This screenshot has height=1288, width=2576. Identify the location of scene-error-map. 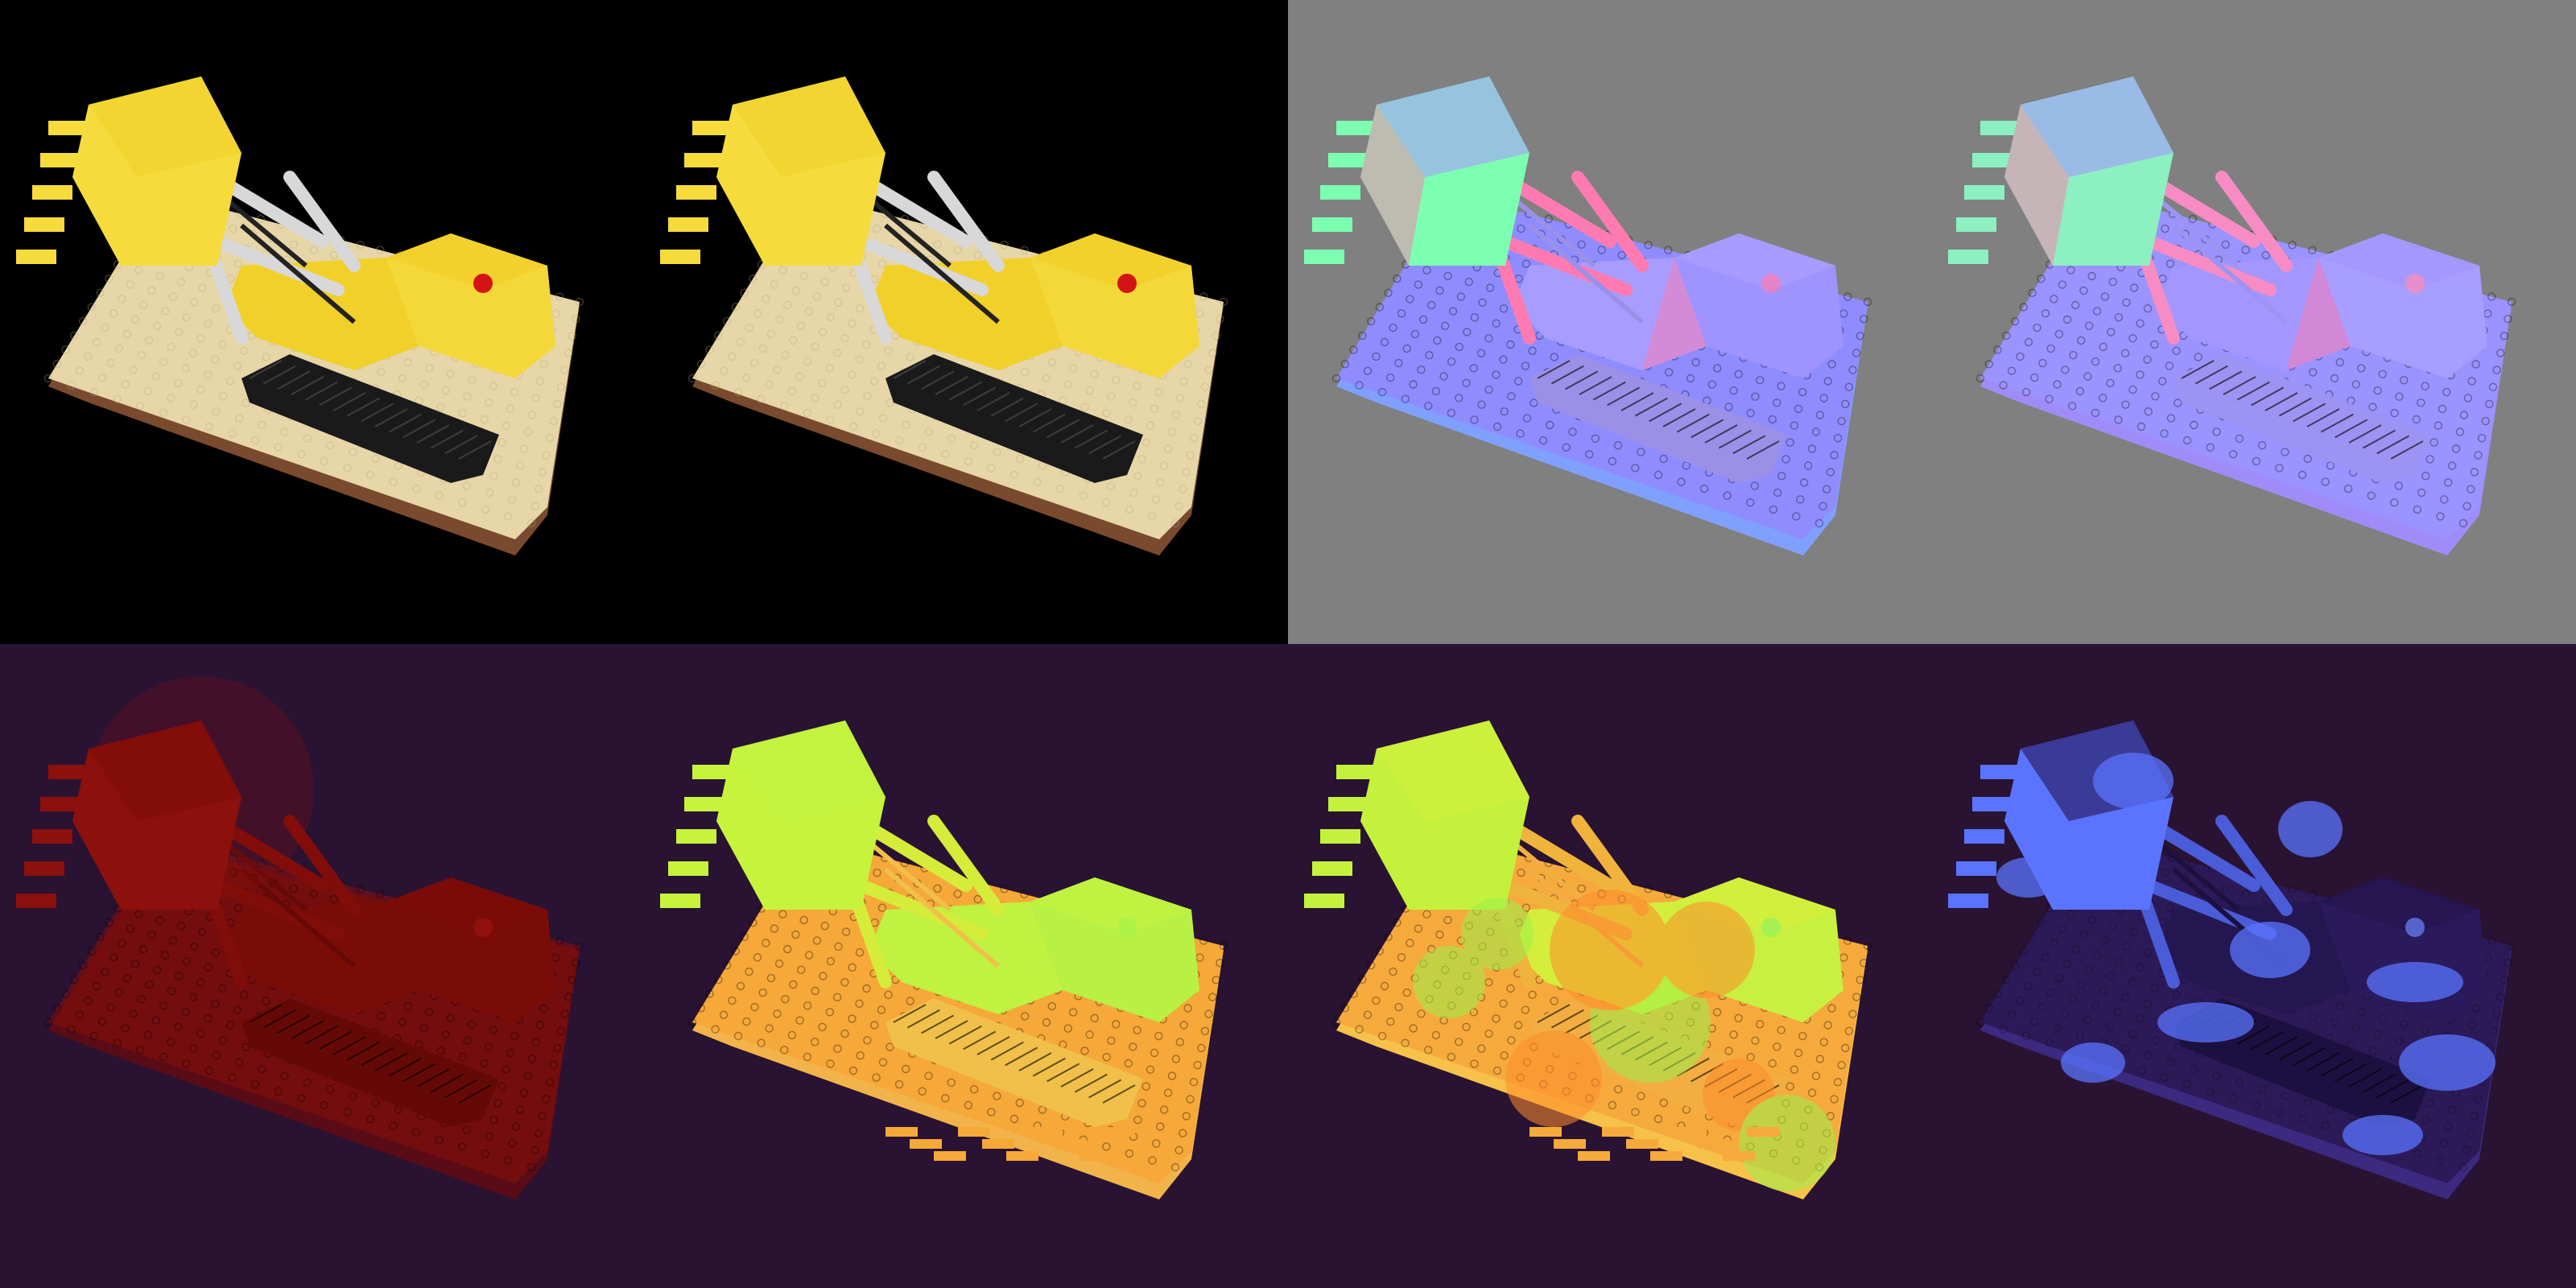
(300, 937).